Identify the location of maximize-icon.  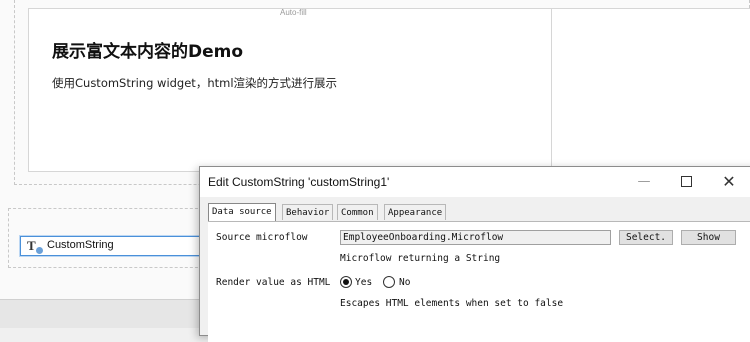
(686, 181).